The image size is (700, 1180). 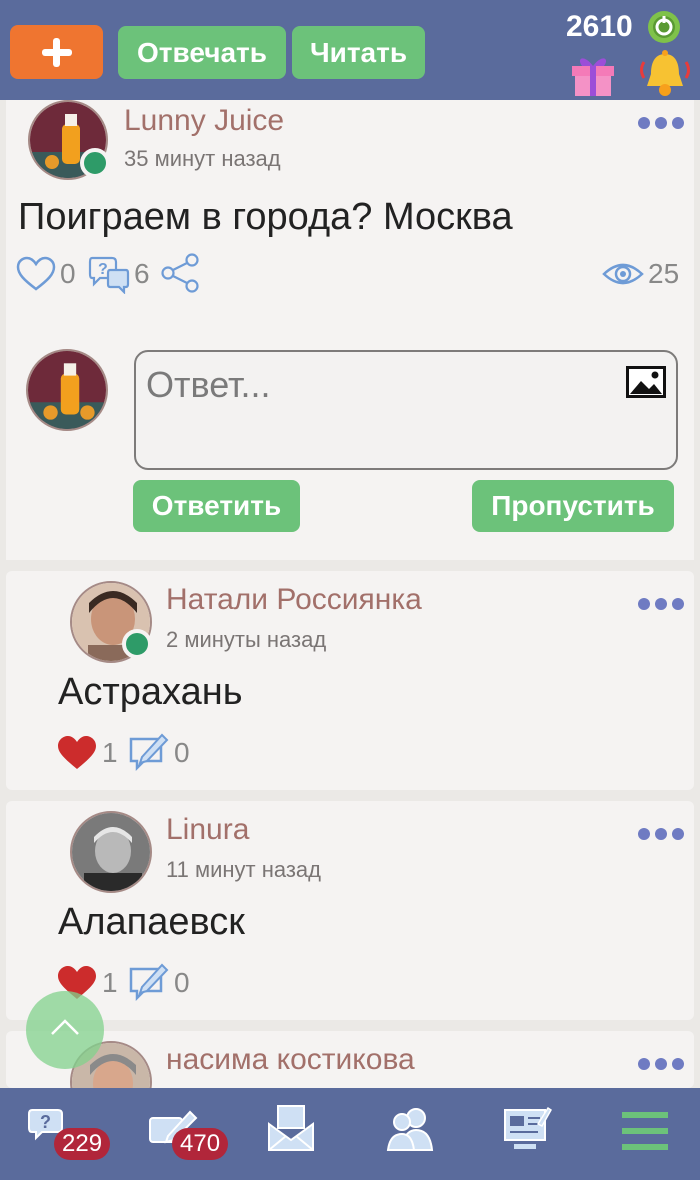 I want to click on question-text: Поиграем в города? Москва, so click(x=265, y=217).